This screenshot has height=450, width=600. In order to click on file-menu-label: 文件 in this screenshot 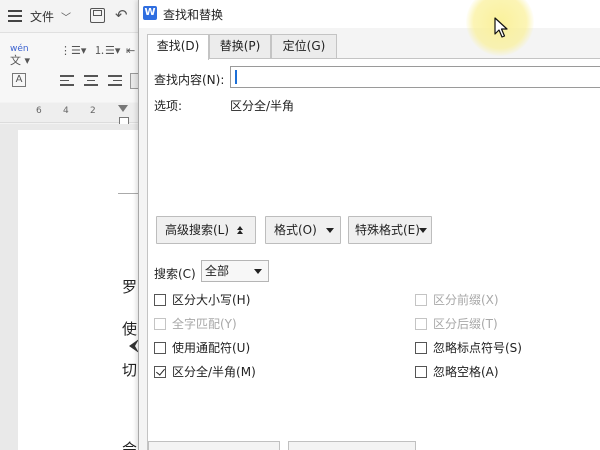, I will do `click(42, 16)`.